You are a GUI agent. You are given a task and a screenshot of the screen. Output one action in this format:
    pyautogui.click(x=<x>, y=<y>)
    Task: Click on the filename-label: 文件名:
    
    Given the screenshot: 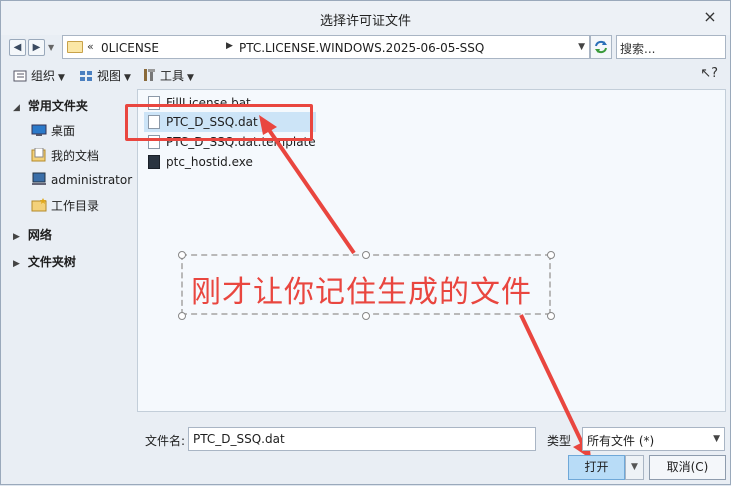 What is the action you would take?
    pyautogui.click(x=165, y=441)
    